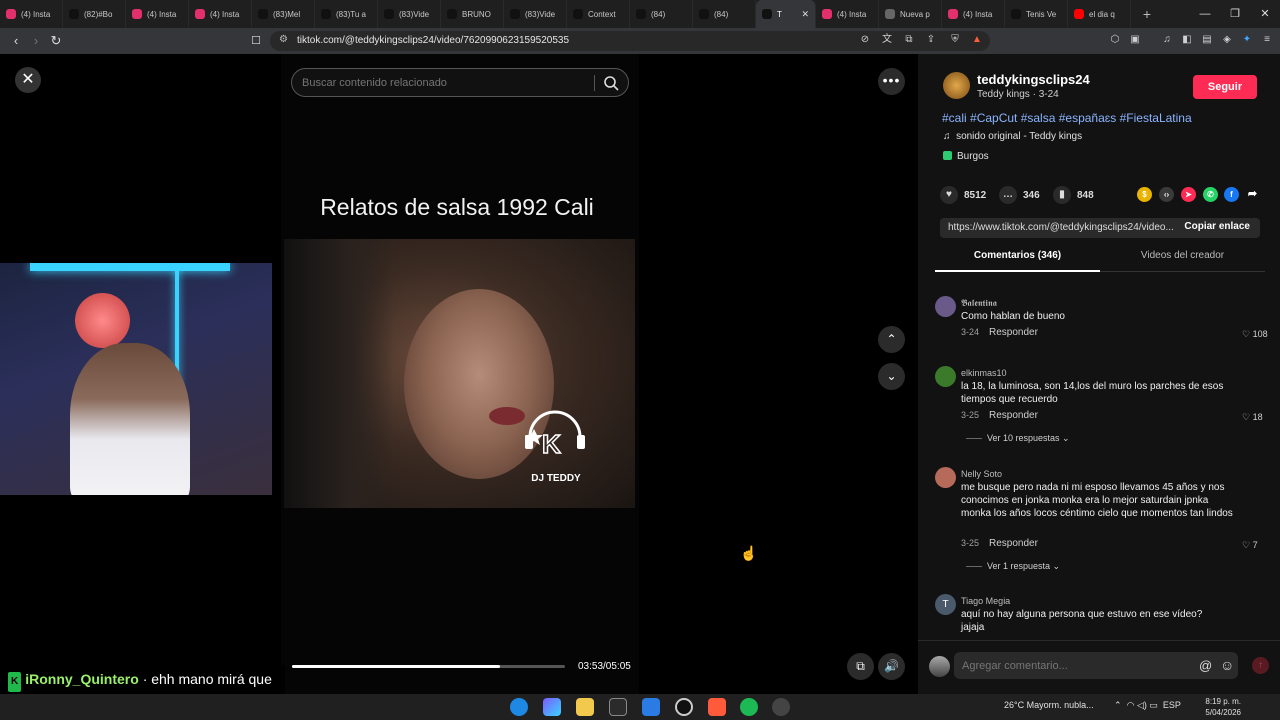  What do you see at coordinates (1207, 40) in the screenshot?
I see `wallet-icon: ▤` at bounding box center [1207, 40].